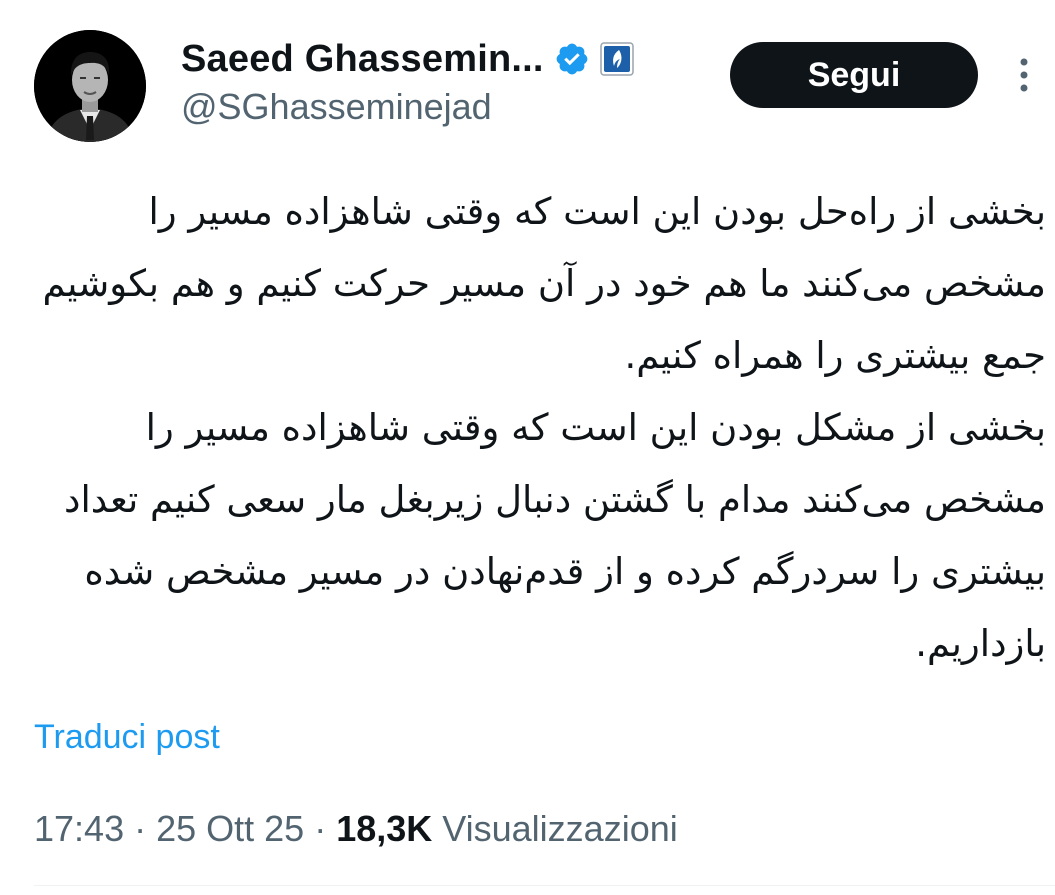 This screenshot has height=895, width=1055. What do you see at coordinates (616, 59) in the screenshot?
I see `affiliate-badge-icon` at bounding box center [616, 59].